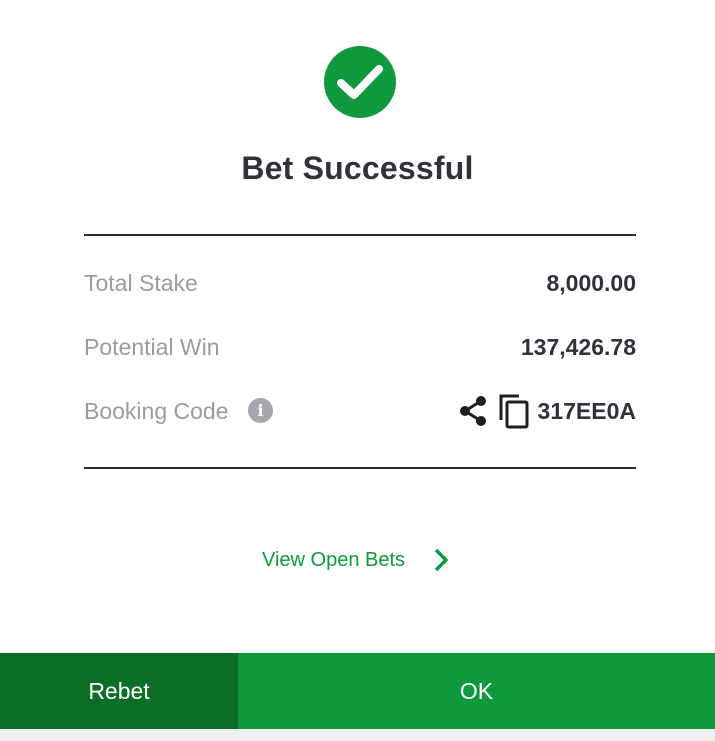 The width and height of the screenshot is (715, 741). I want to click on booking-code-row: Booking Code i 317EE0A, so click(360, 411).